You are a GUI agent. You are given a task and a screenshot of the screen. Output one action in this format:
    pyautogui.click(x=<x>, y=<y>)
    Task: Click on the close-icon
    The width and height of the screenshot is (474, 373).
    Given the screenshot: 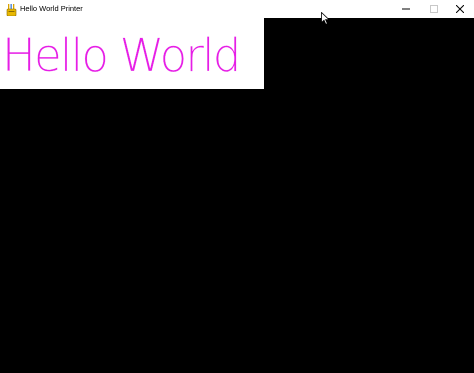 What is the action you would take?
    pyautogui.click(x=460, y=9)
    